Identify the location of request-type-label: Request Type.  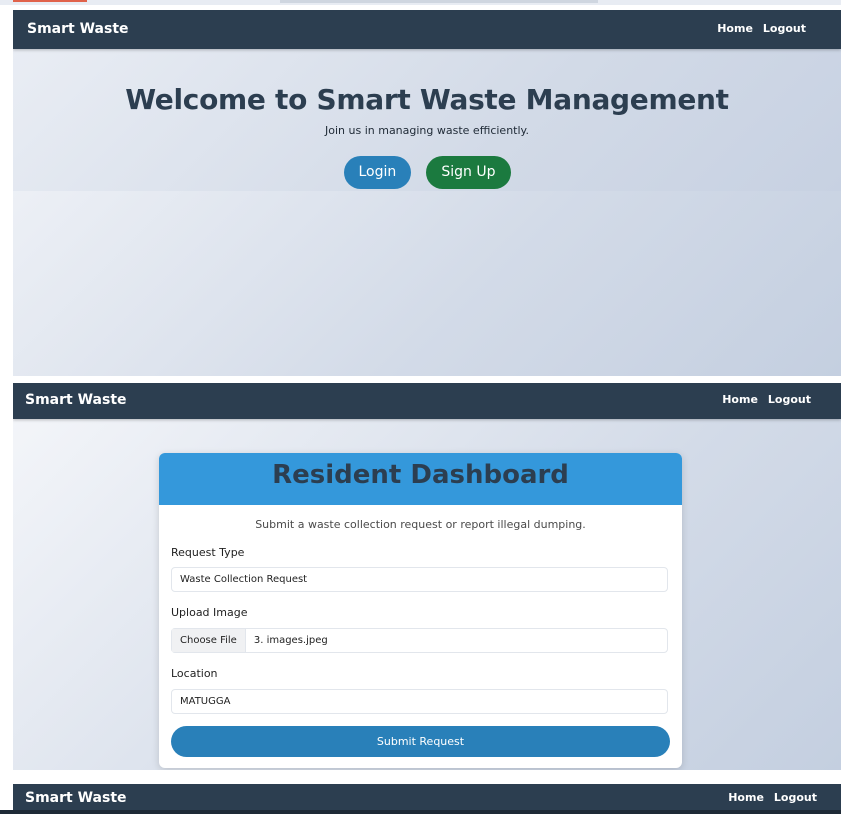
(208, 552).